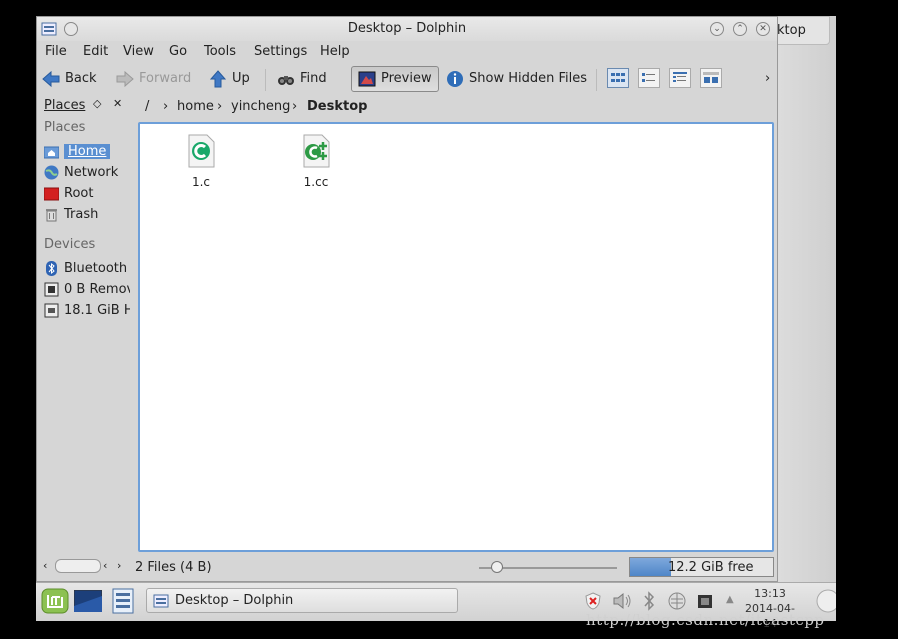 This screenshot has height=639, width=898. I want to click on forward-button: Forward, so click(153, 79).